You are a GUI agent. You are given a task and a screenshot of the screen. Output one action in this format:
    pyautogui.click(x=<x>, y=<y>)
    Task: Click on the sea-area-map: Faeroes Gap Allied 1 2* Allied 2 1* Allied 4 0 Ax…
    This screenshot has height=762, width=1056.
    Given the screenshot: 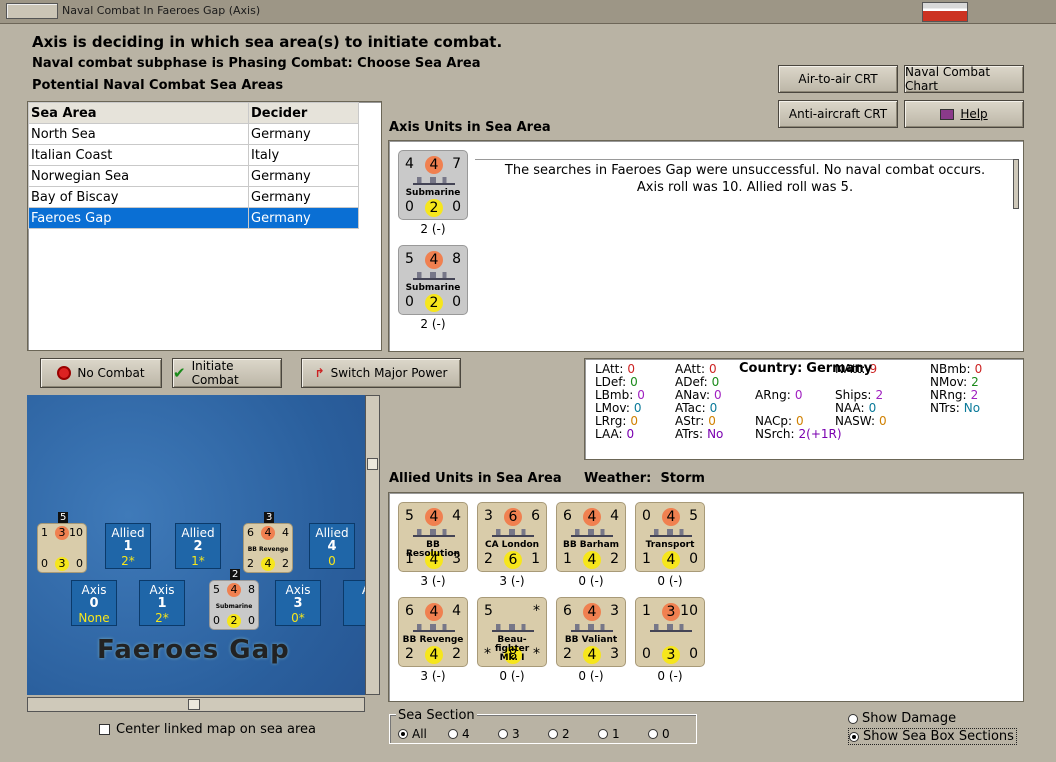 What is the action you would take?
    pyautogui.click(x=196, y=545)
    